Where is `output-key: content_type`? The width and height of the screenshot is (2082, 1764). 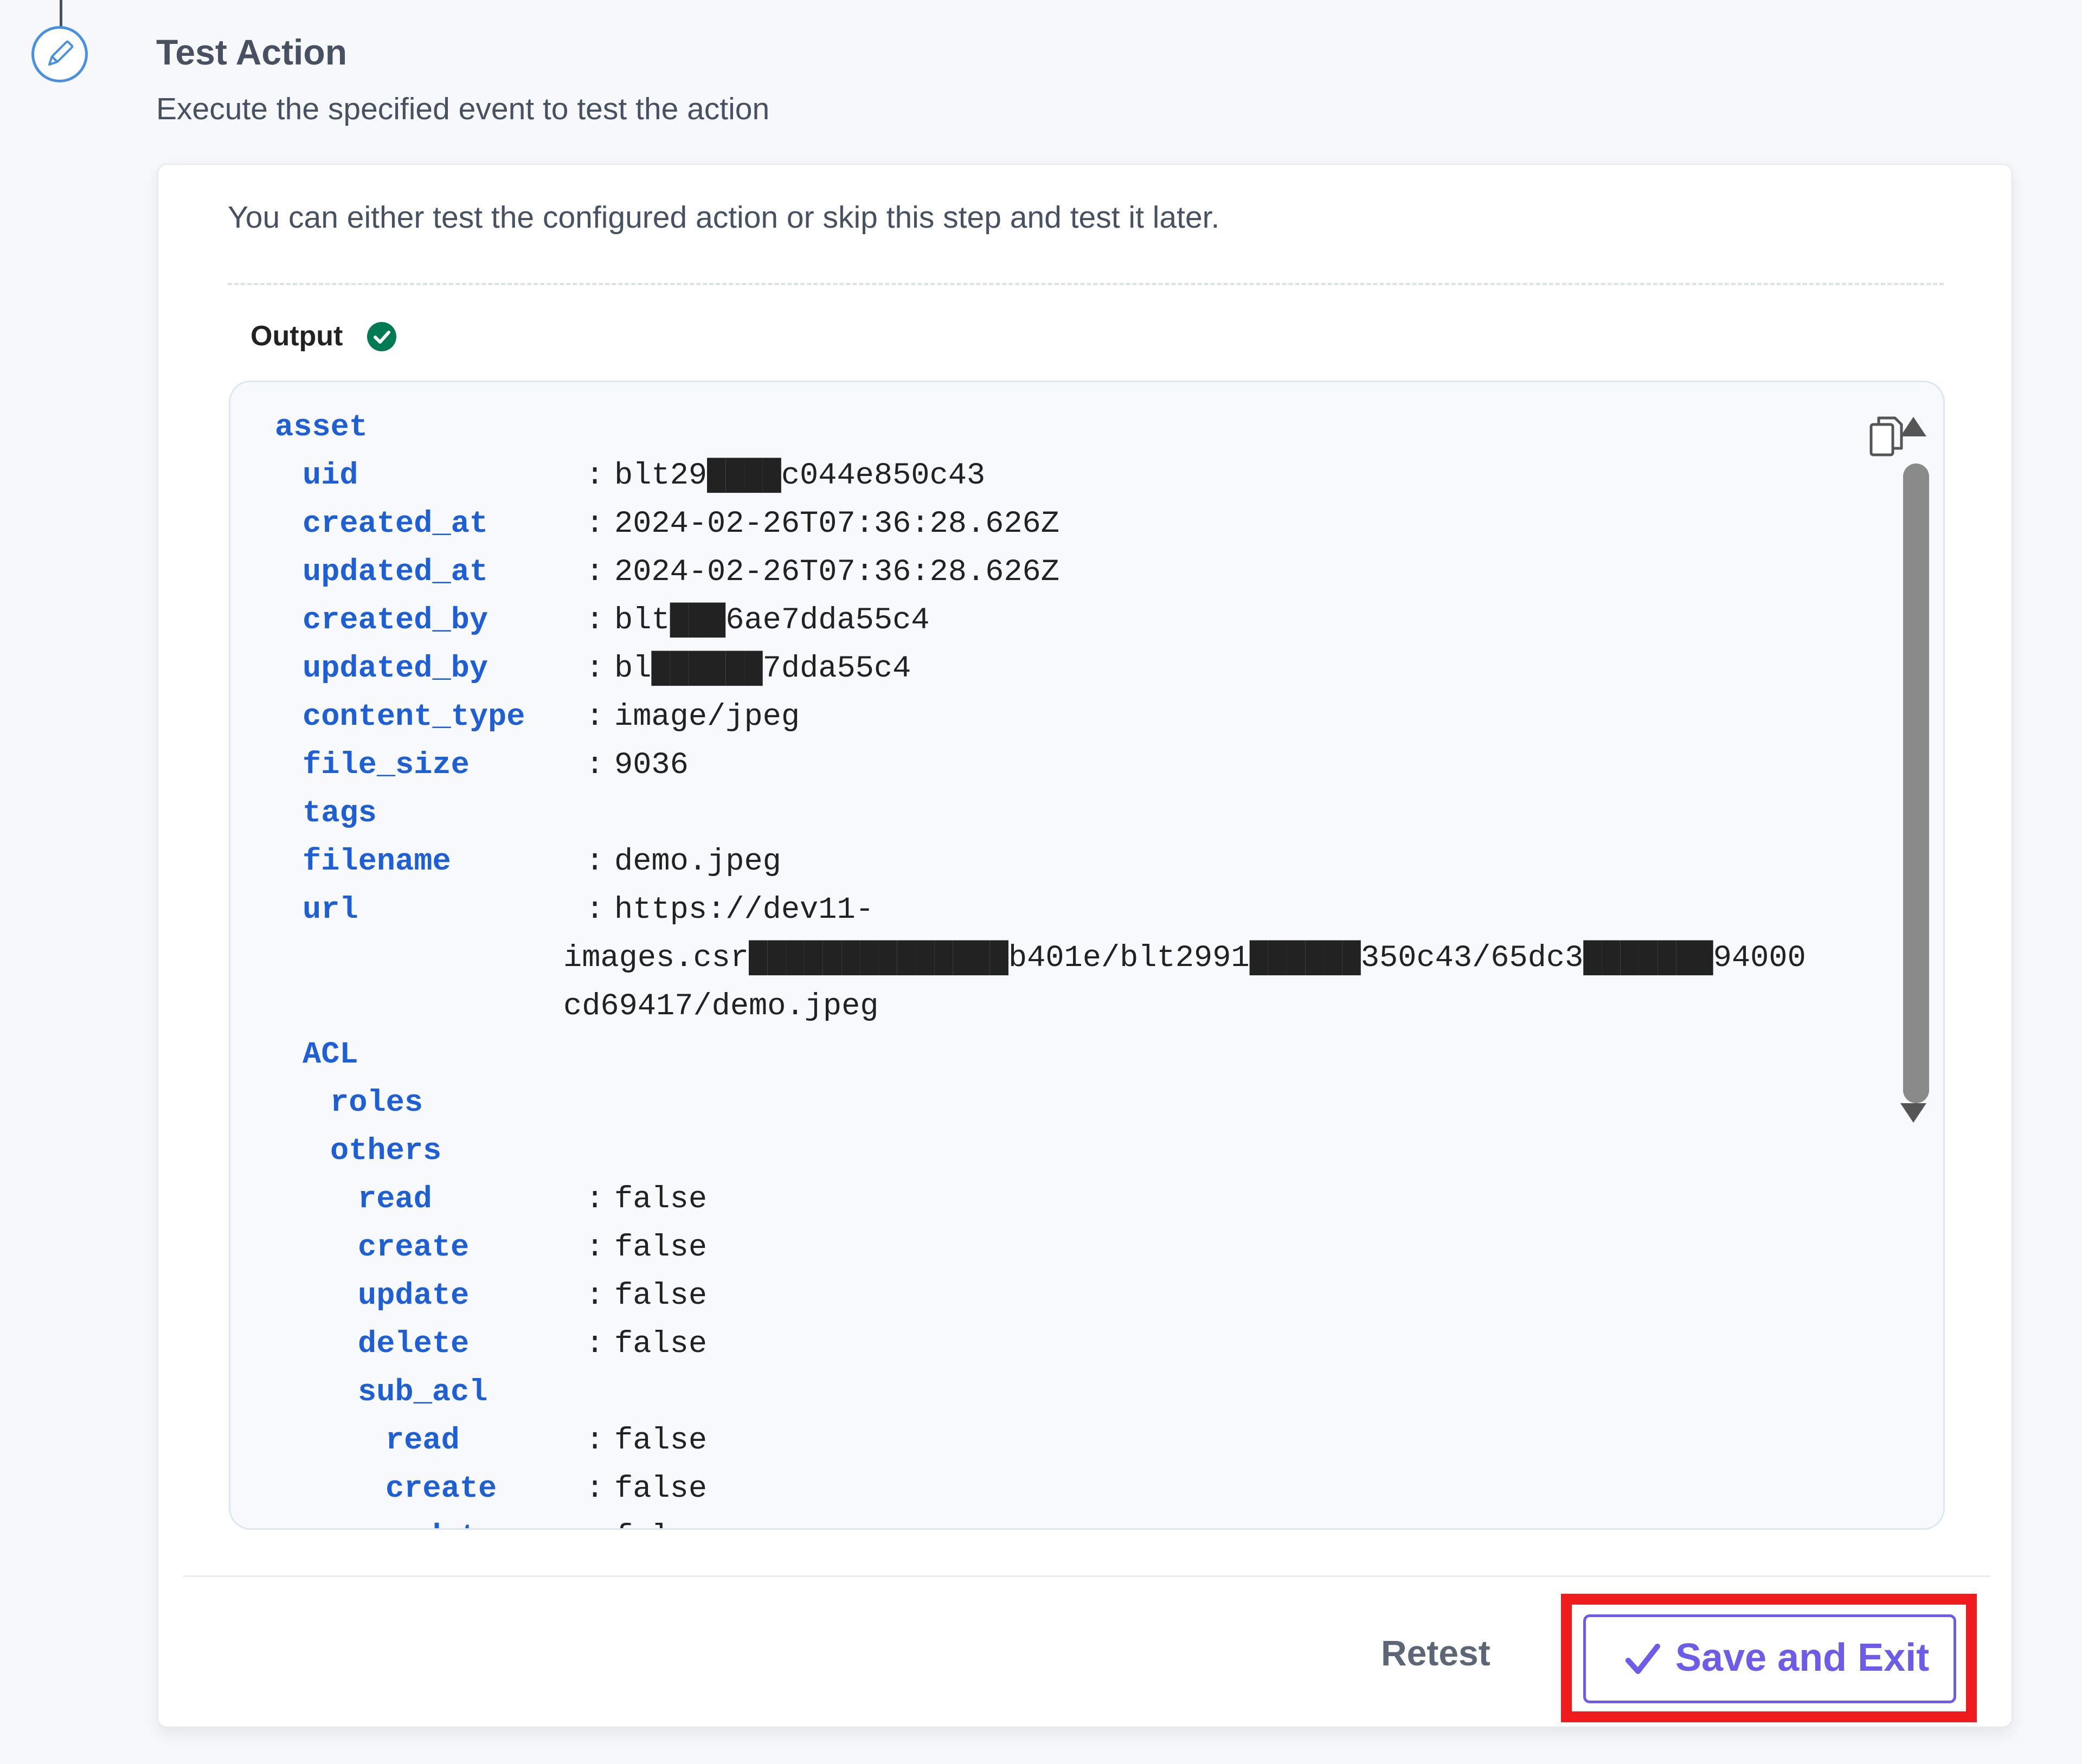
output-key: content_type is located at coordinates (414, 717).